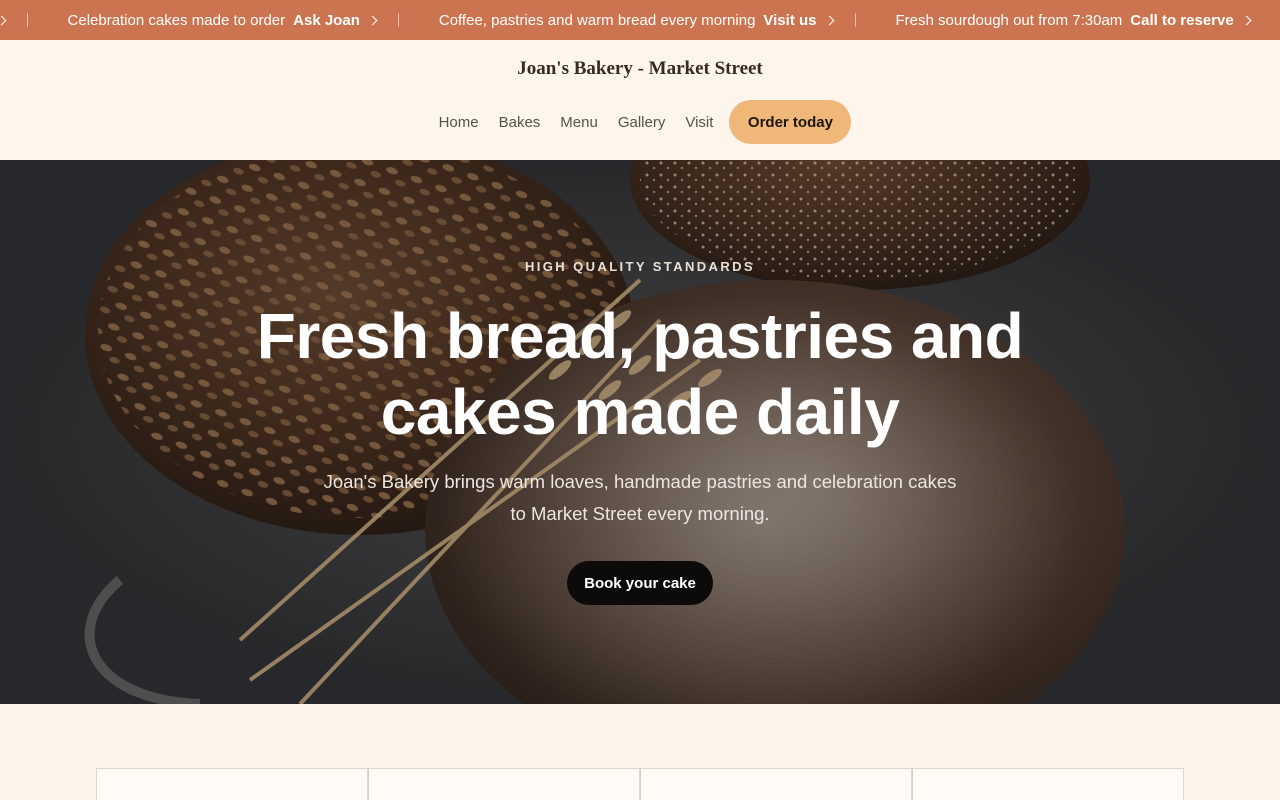 This screenshot has height=800, width=1280. Describe the element at coordinates (459, 122) in the screenshot. I see `nav-home: Home` at that location.